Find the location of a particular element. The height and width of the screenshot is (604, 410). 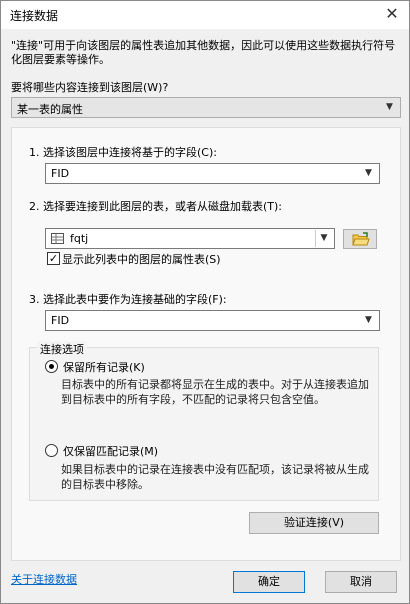

show-attr-tables-label: 显示此列表中的图层的属性表(S) is located at coordinates (141, 259).